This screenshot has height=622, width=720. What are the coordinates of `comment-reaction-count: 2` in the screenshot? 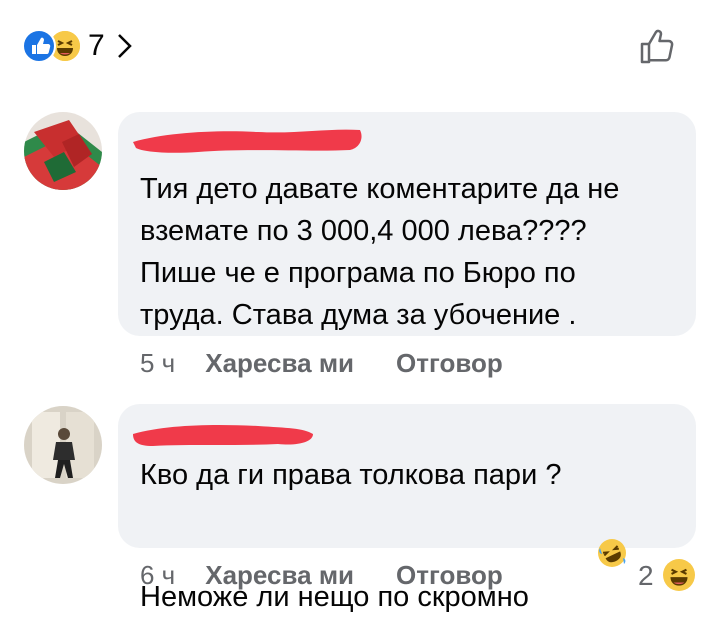 It's located at (646, 575).